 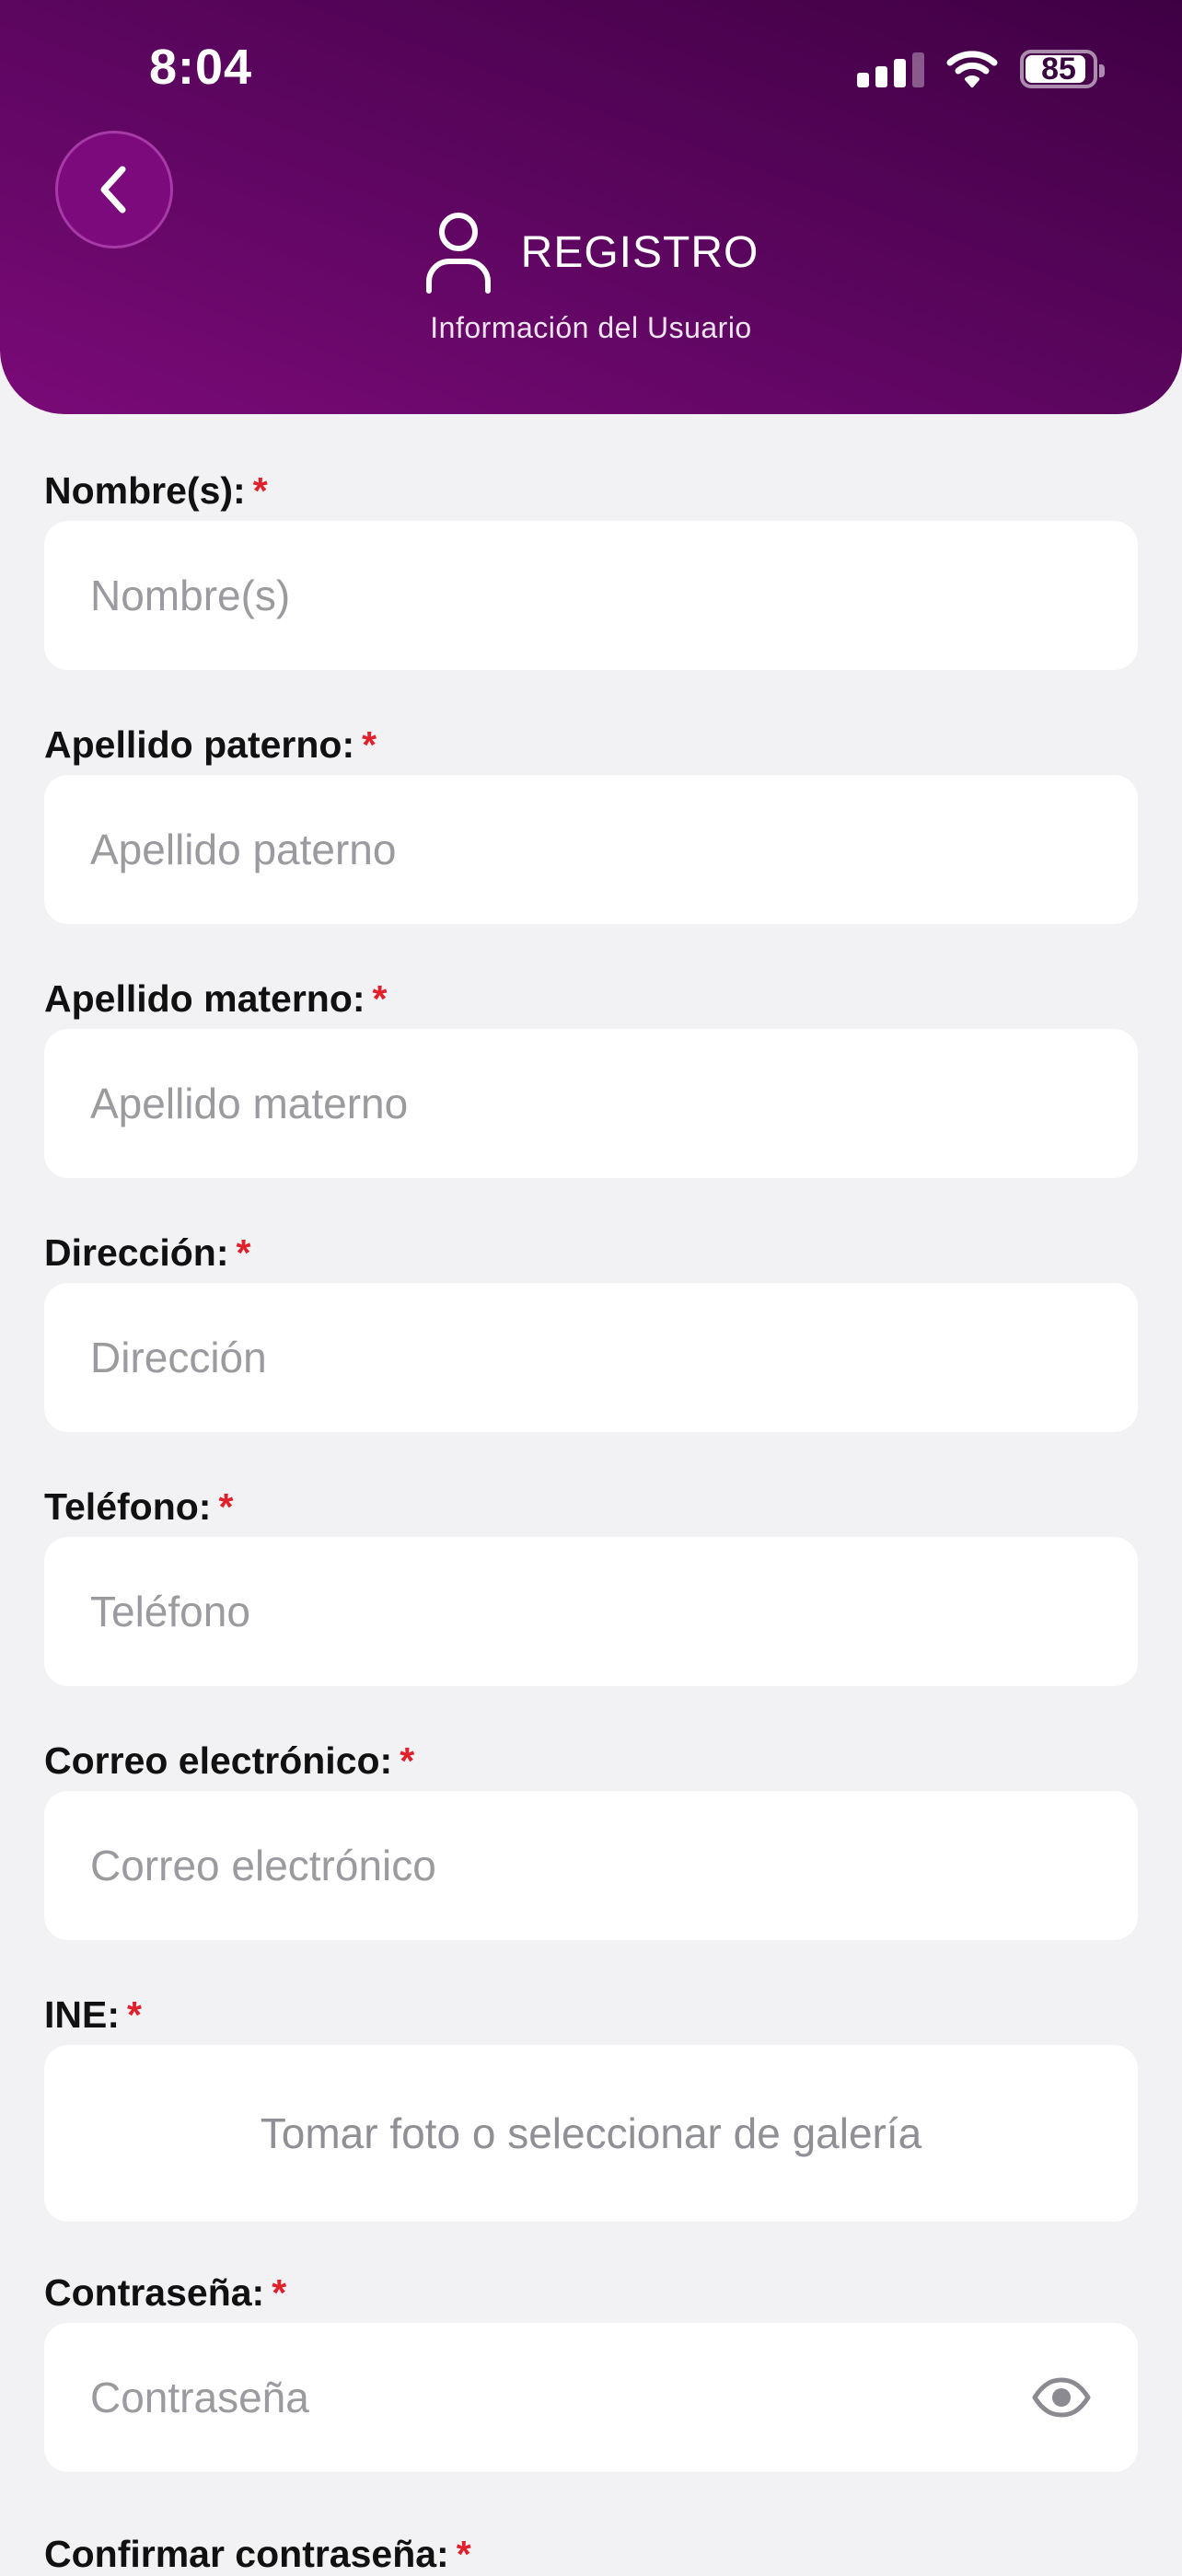 I want to click on contrasena-field-container, so click(x=591, y=2397).